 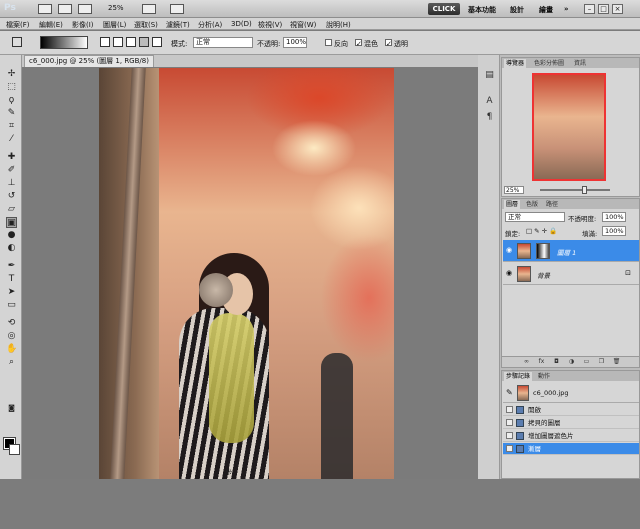 I want to click on tab-actions: 動作, so click(x=544, y=376).